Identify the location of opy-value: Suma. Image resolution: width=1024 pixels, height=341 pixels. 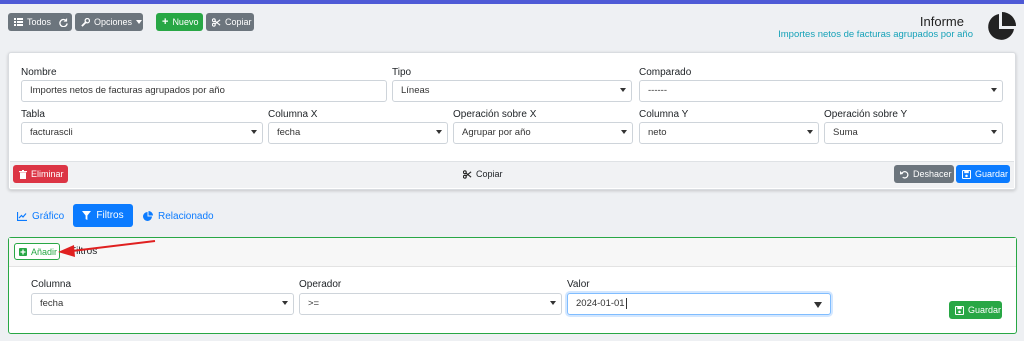
(845, 132).